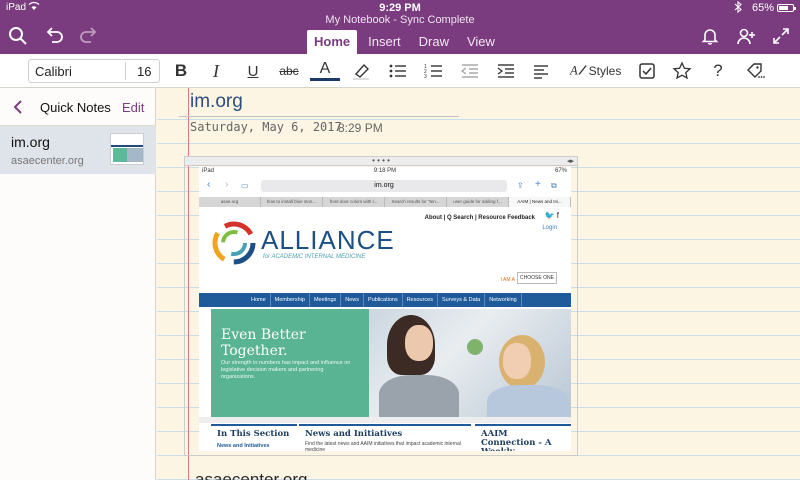 Image resolution: width=800 pixels, height=480 pixels. I want to click on font-size: 16, so click(144, 71).